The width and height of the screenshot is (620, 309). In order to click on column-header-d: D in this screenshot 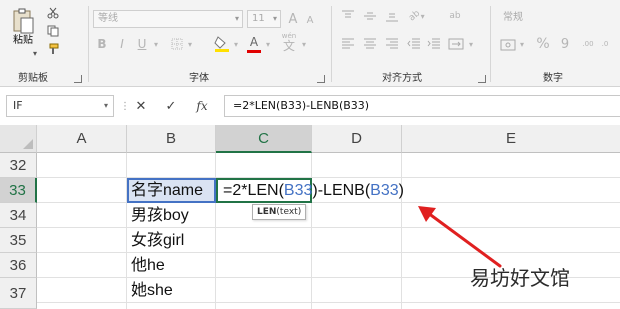, I will do `click(357, 139)`.